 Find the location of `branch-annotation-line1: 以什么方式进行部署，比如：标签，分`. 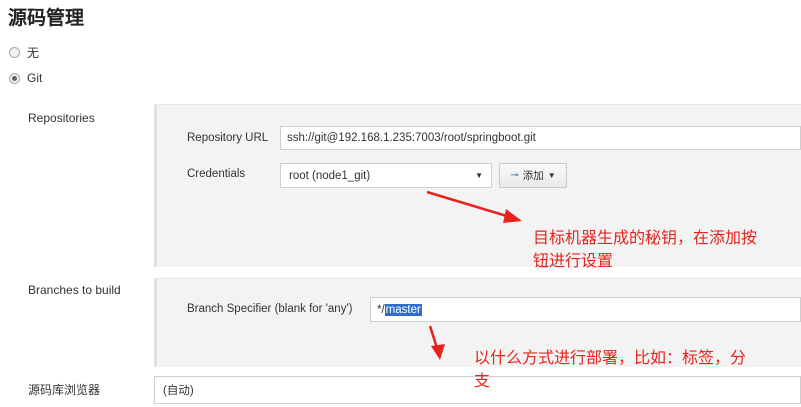

branch-annotation-line1: 以什么方式进行部署，比如：标签，分 is located at coordinates (610, 357).